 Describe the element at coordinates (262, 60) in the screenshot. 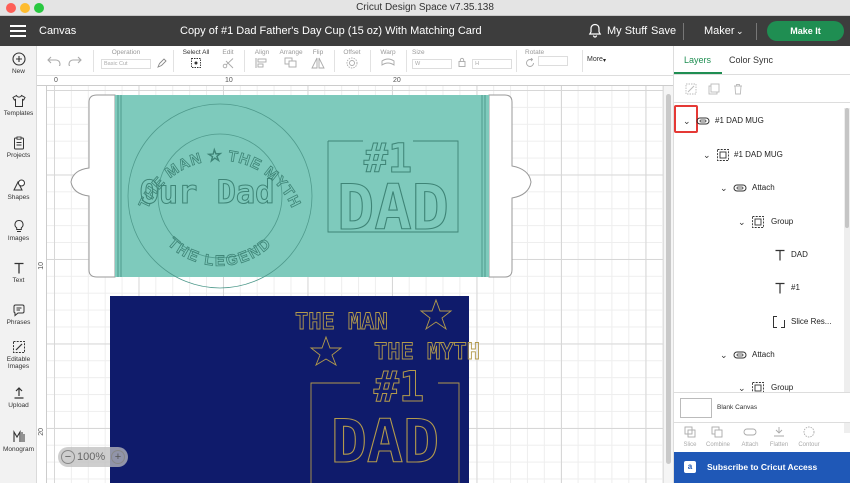

I see `align-dropdown: Align` at that location.